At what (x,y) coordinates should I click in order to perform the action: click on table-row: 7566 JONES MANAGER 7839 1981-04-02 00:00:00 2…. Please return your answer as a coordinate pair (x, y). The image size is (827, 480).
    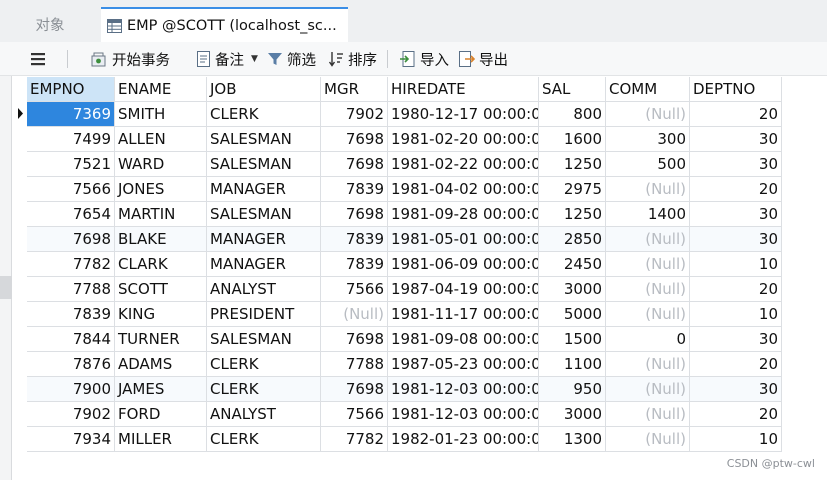
    Looking at the image, I should click on (404, 189).